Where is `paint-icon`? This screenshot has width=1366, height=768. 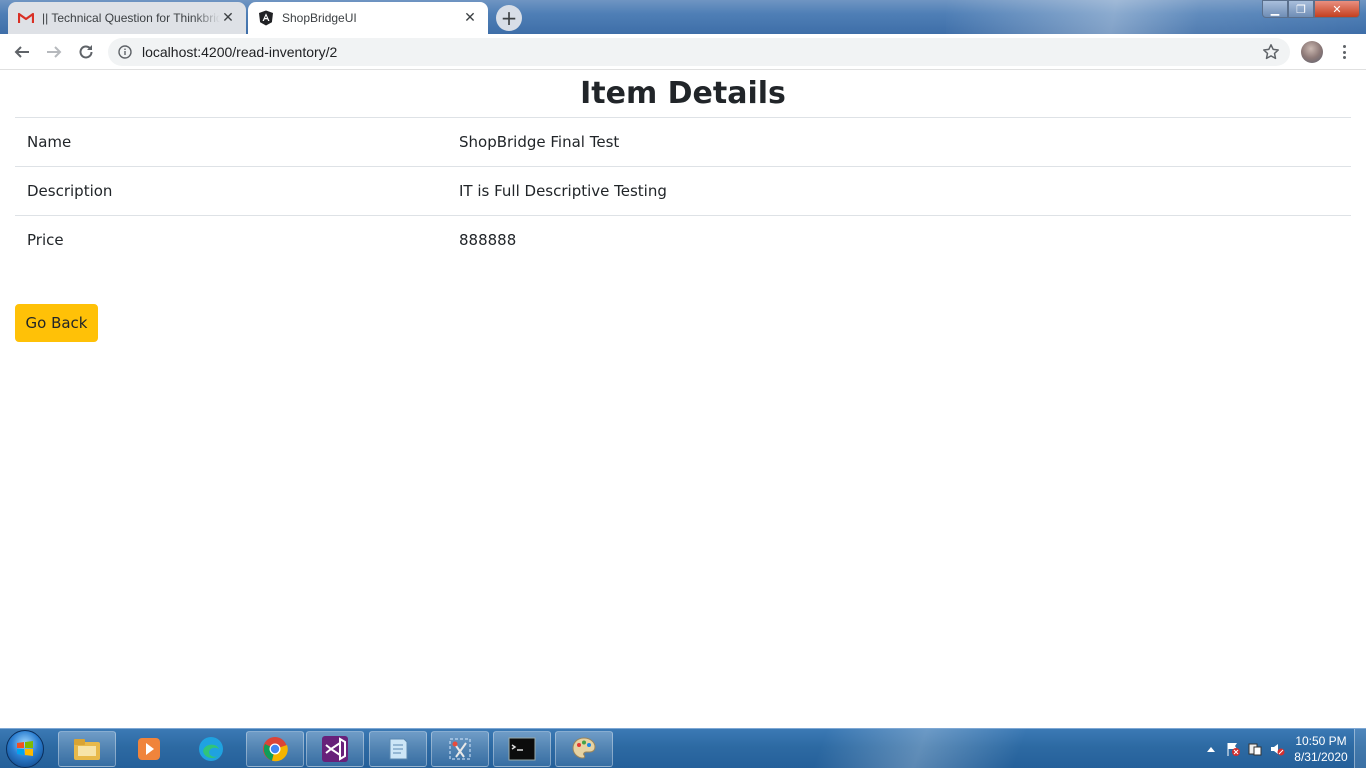
paint-icon is located at coordinates (584, 749).